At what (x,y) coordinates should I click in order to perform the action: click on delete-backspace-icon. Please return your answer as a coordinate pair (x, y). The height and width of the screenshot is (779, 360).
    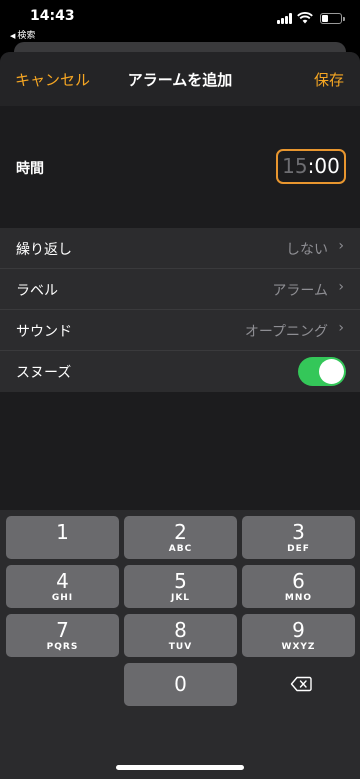
    Looking at the image, I should click on (301, 684).